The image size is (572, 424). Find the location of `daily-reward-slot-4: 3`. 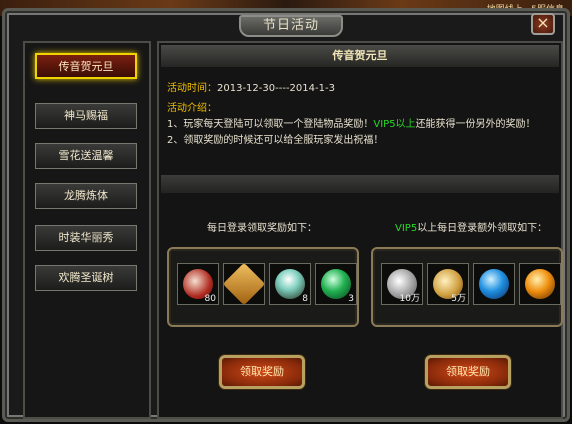

daily-reward-slot-4: 3 is located at coordinates (336, 284).